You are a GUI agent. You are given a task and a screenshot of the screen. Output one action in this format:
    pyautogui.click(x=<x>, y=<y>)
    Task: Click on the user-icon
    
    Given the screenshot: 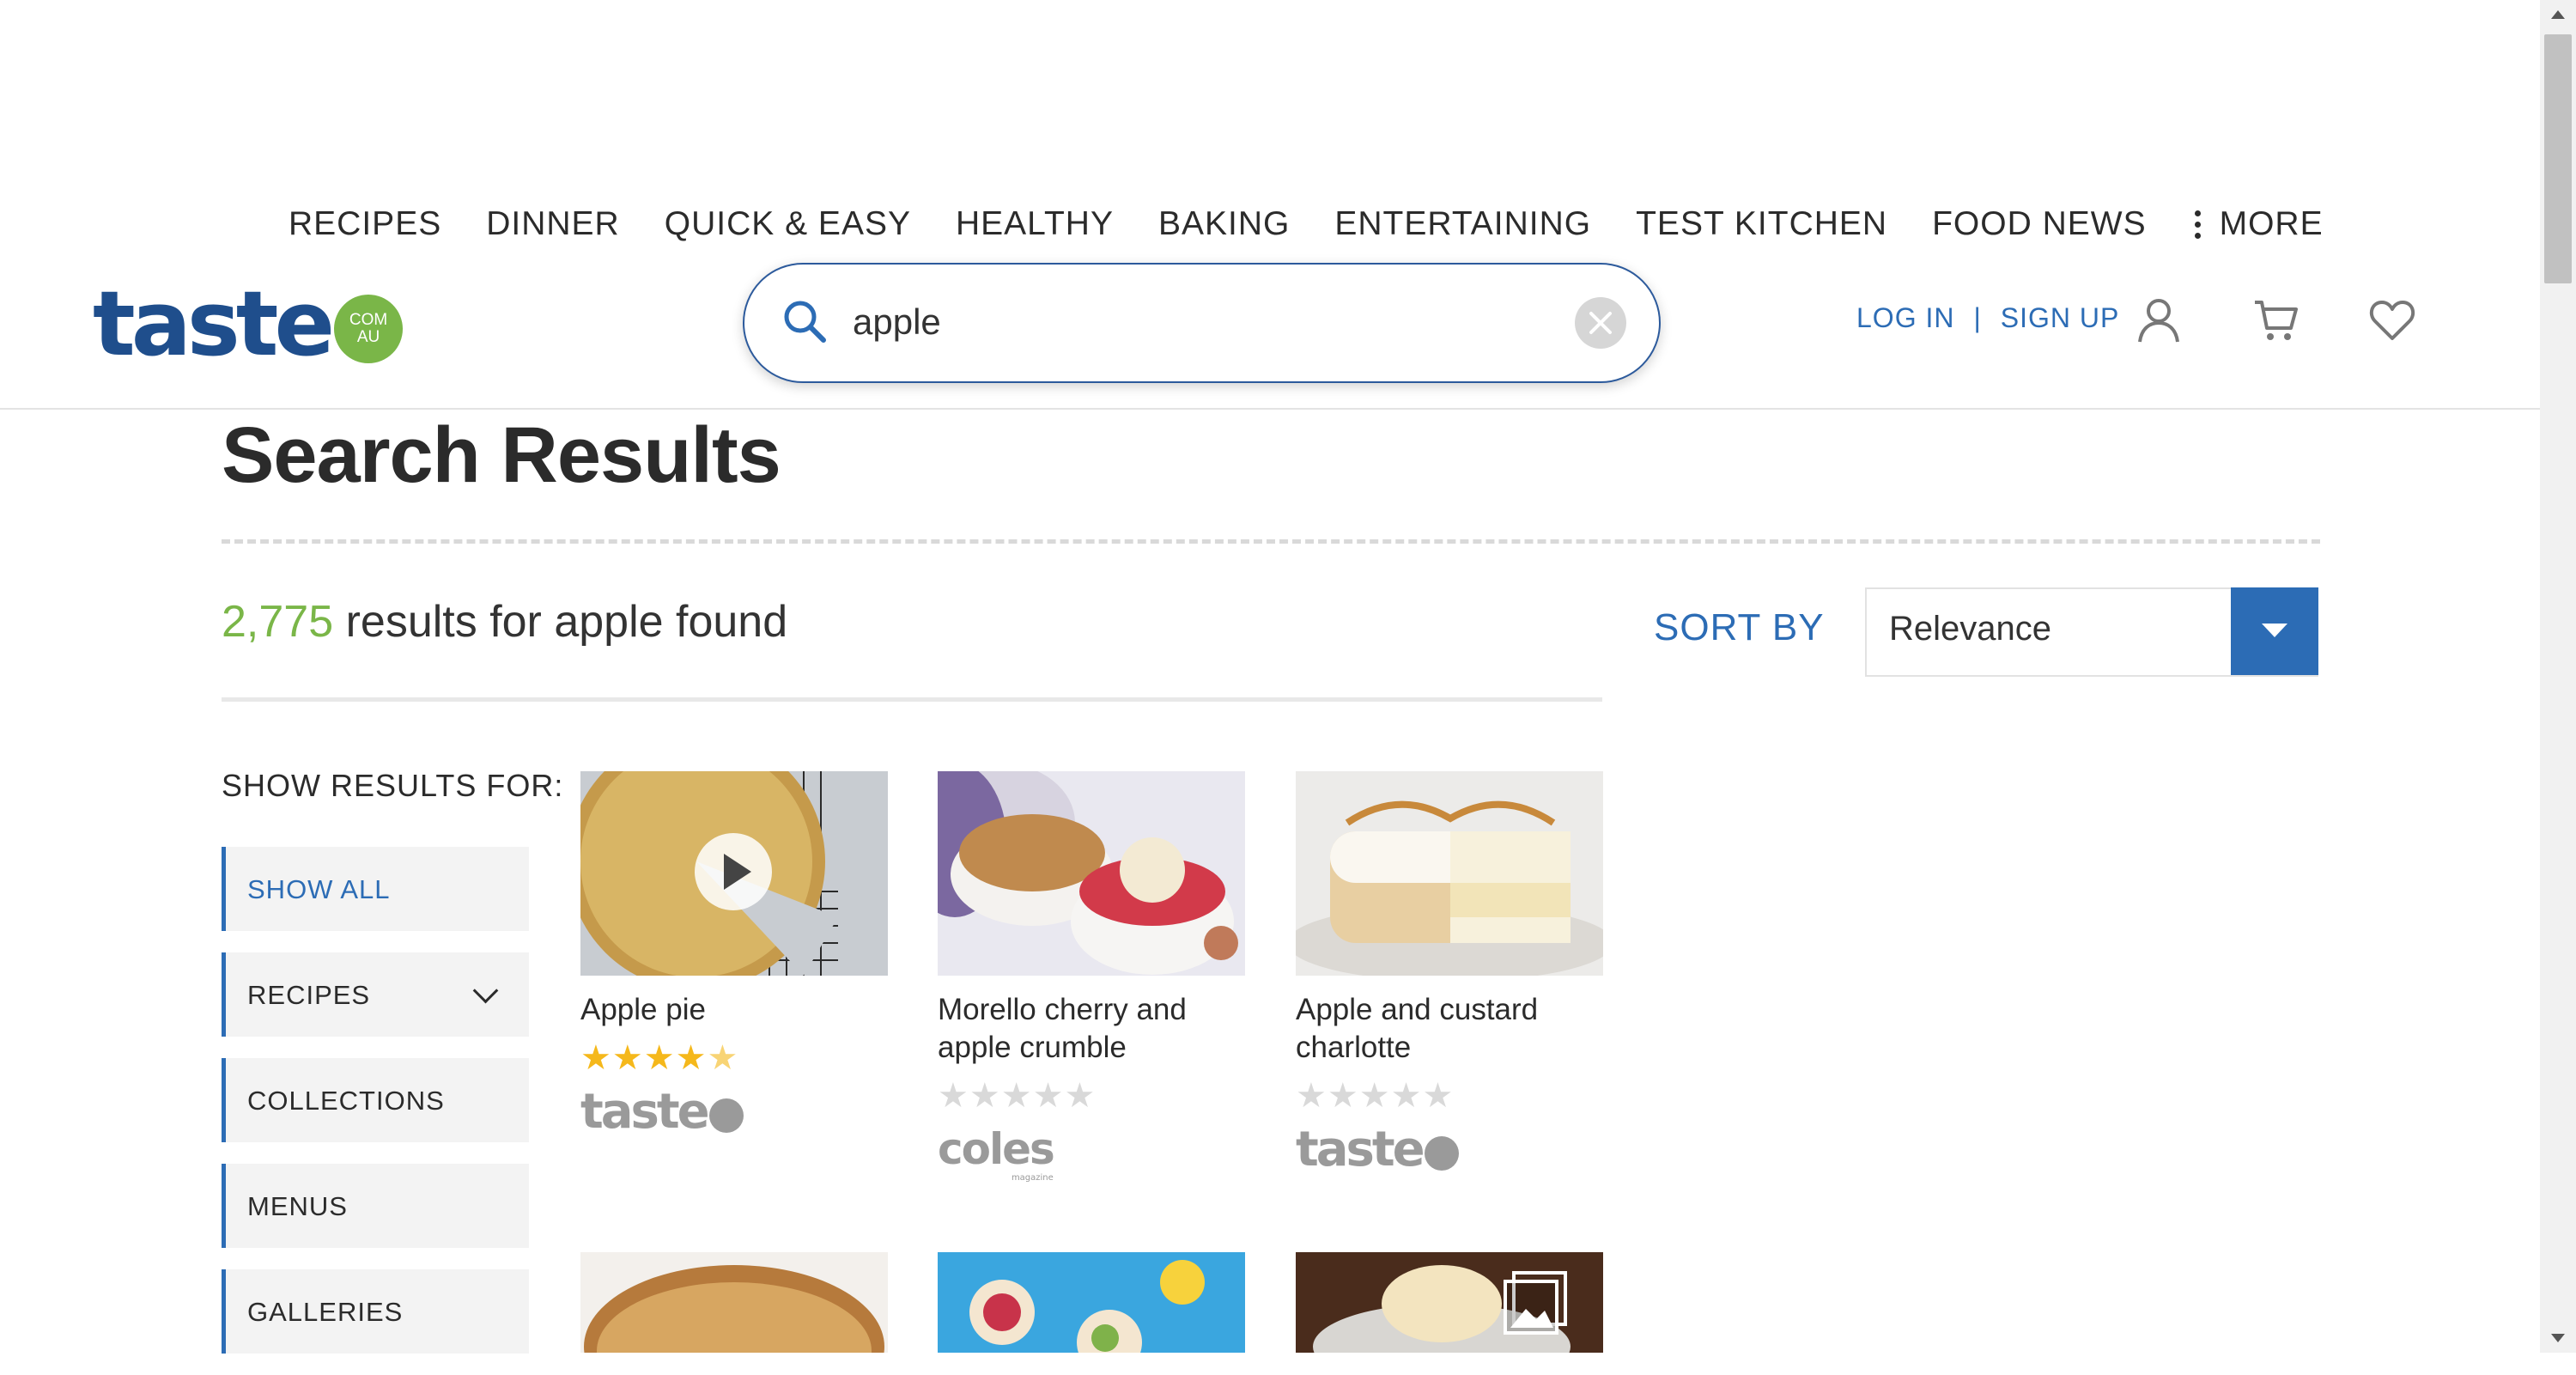 What is the action you would take?
    pyautogui.click(x=2159, y=319)
    